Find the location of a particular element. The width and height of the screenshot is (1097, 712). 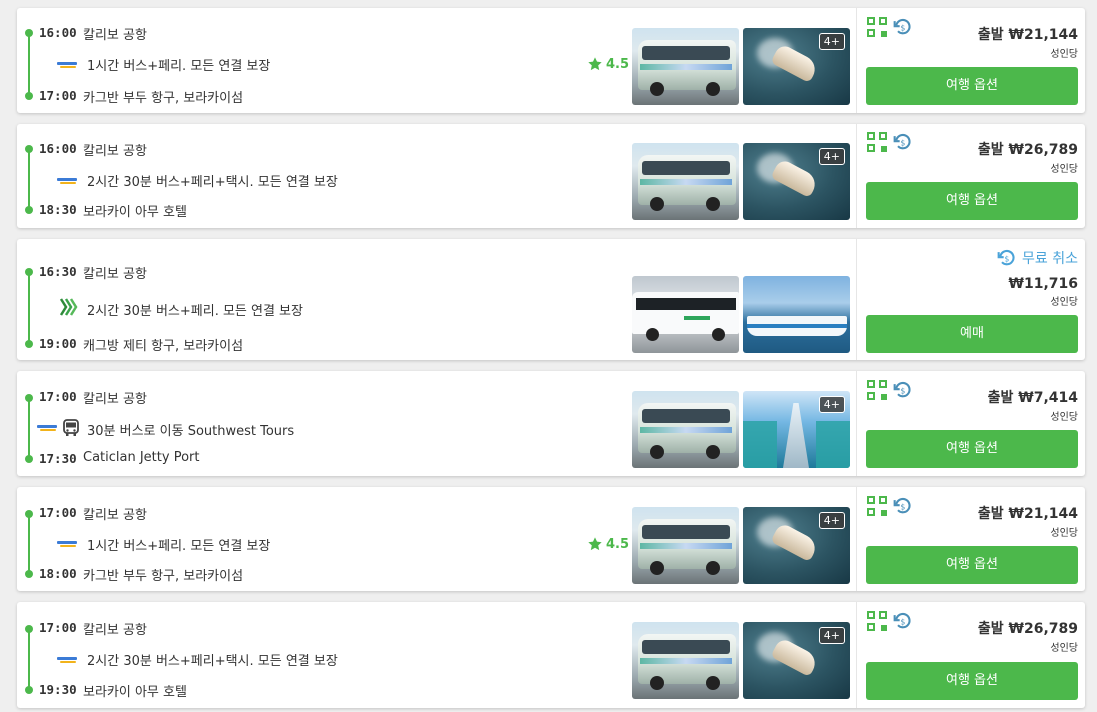

booking-panel: $ 무료 취소 ₩11,716 성인당 예매 is located at coordinates (971, 299).